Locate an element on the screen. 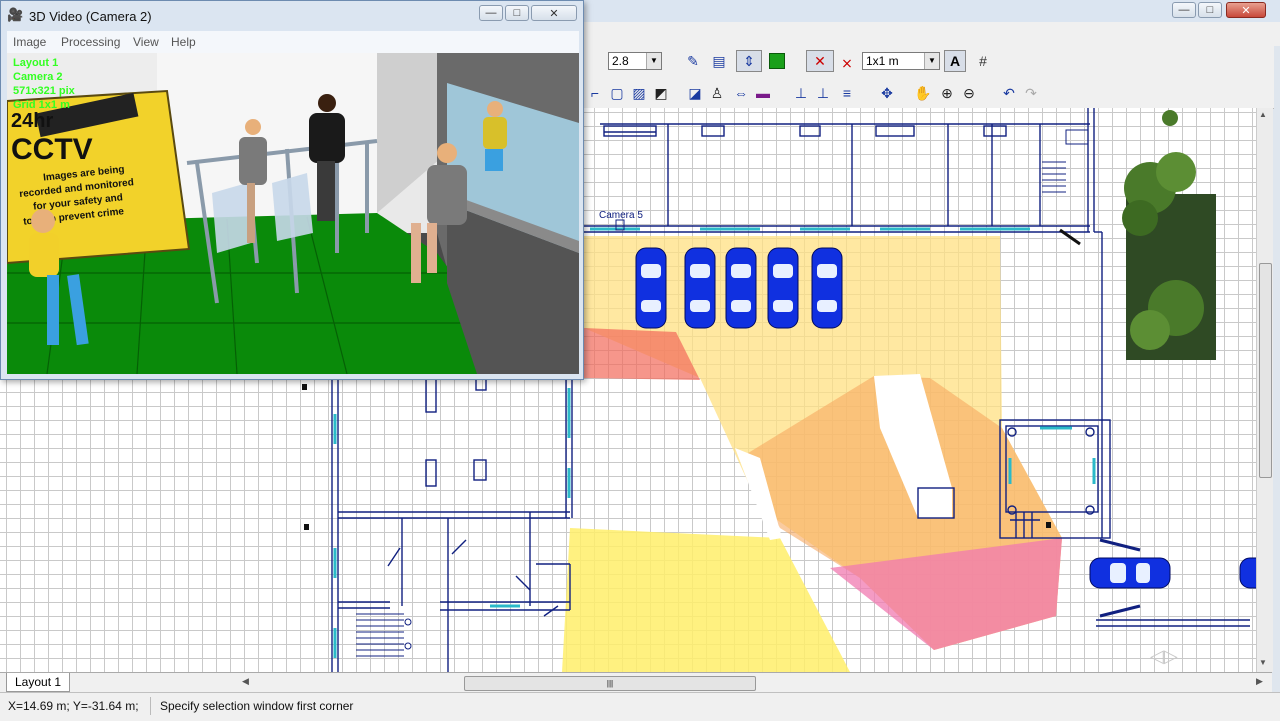 The width and height of the screenshot is (1280, 721). maximize-button: □ is located at coordinates (1210, 10).